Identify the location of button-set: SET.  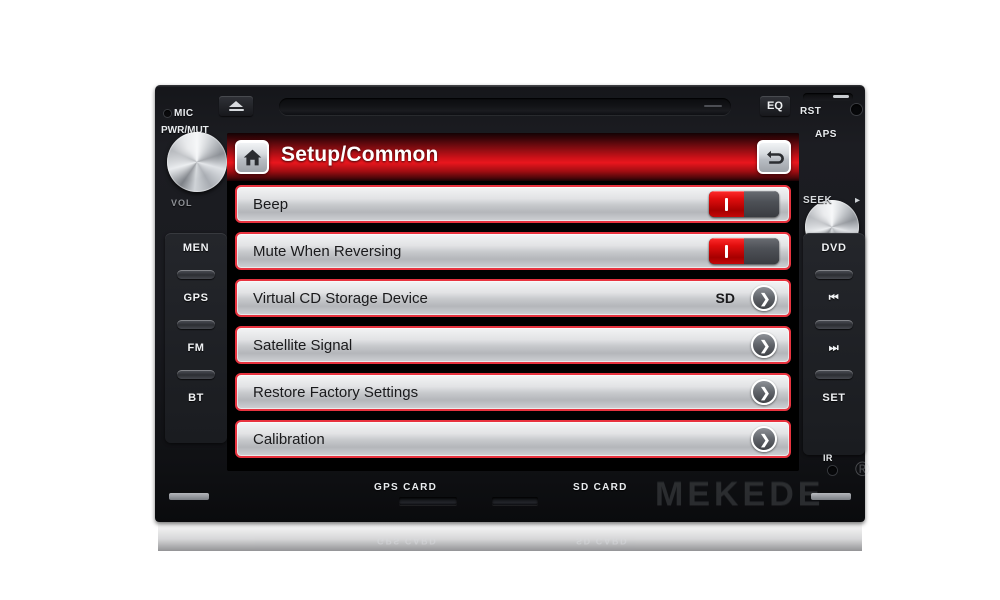
(834, 408).